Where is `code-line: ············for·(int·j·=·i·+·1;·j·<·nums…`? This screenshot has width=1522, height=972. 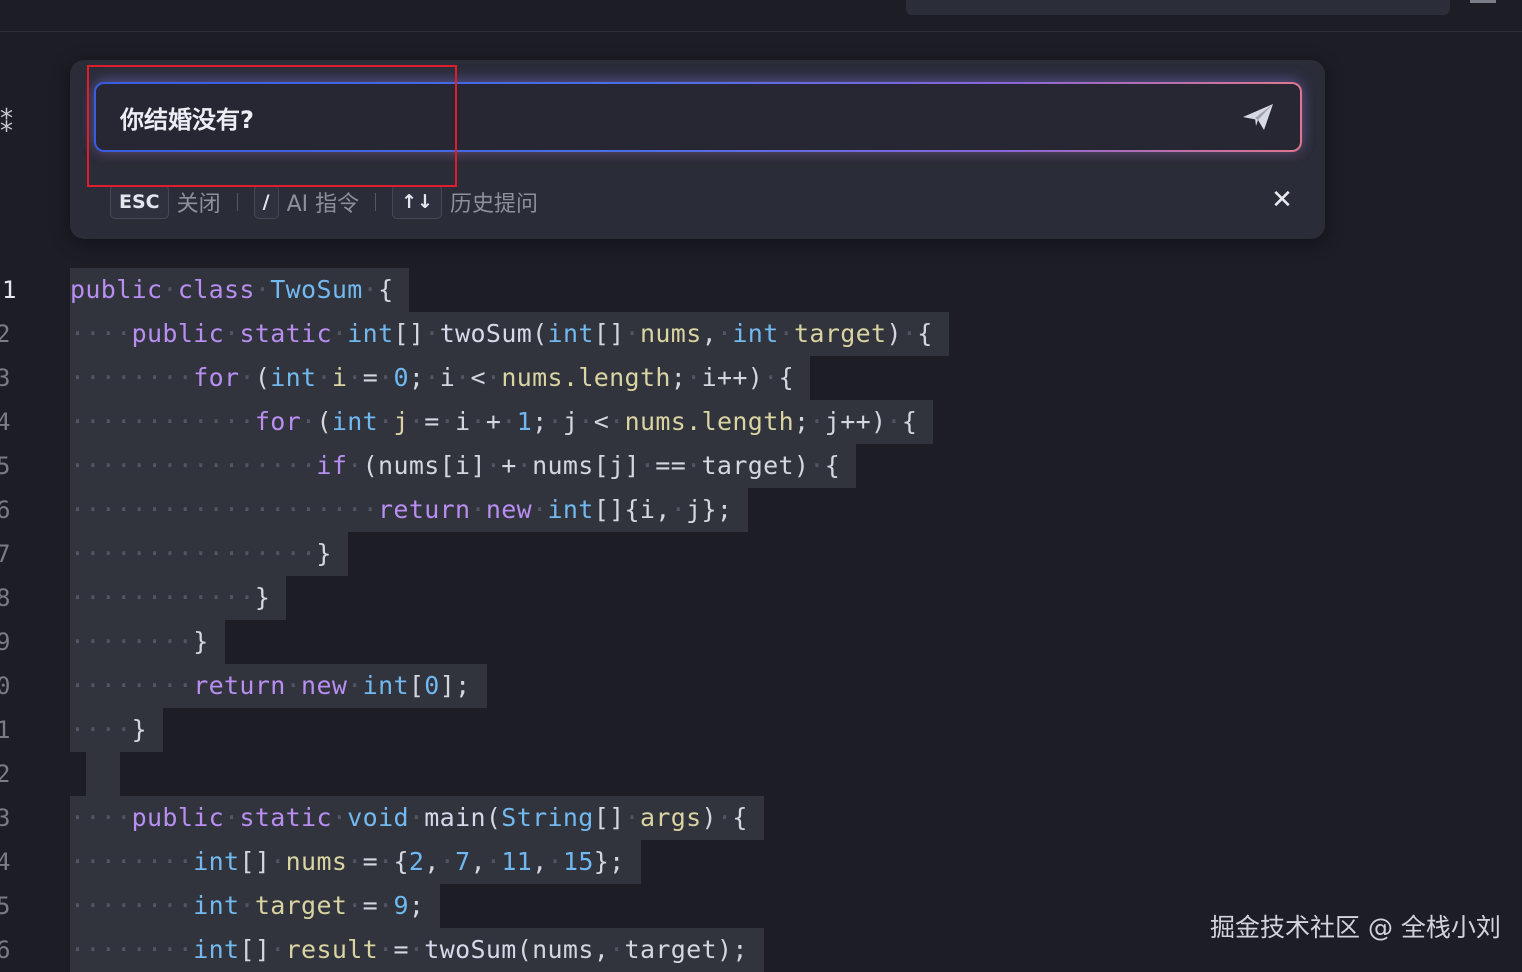 code-line: ············for·(int·j·=·i·+·1;·j·<·nums… is located at coordinates (509, 422).